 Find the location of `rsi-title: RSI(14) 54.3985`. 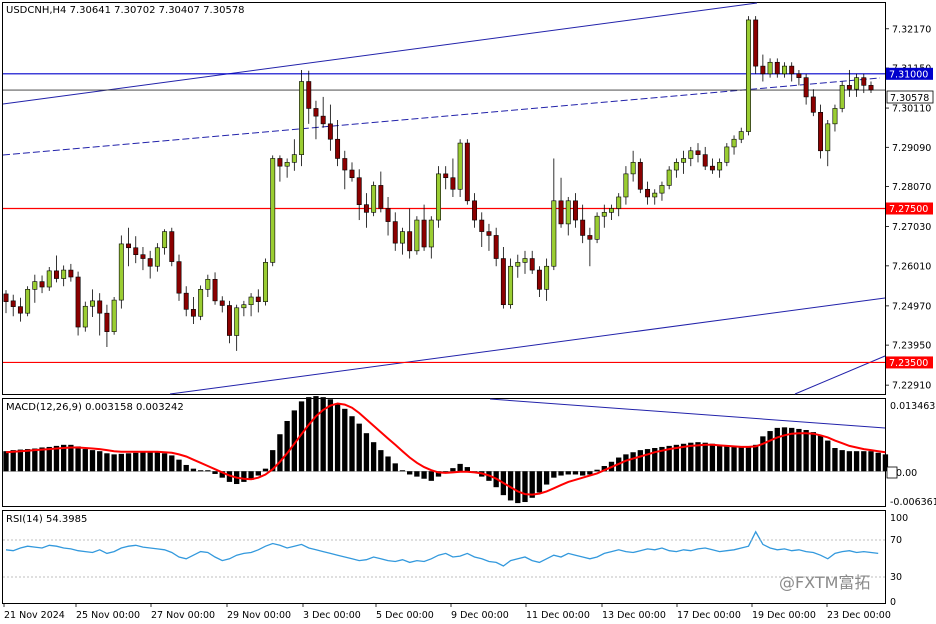

rsi-title: RSI(14) 54.3985 is located at coordinates (46, 519).